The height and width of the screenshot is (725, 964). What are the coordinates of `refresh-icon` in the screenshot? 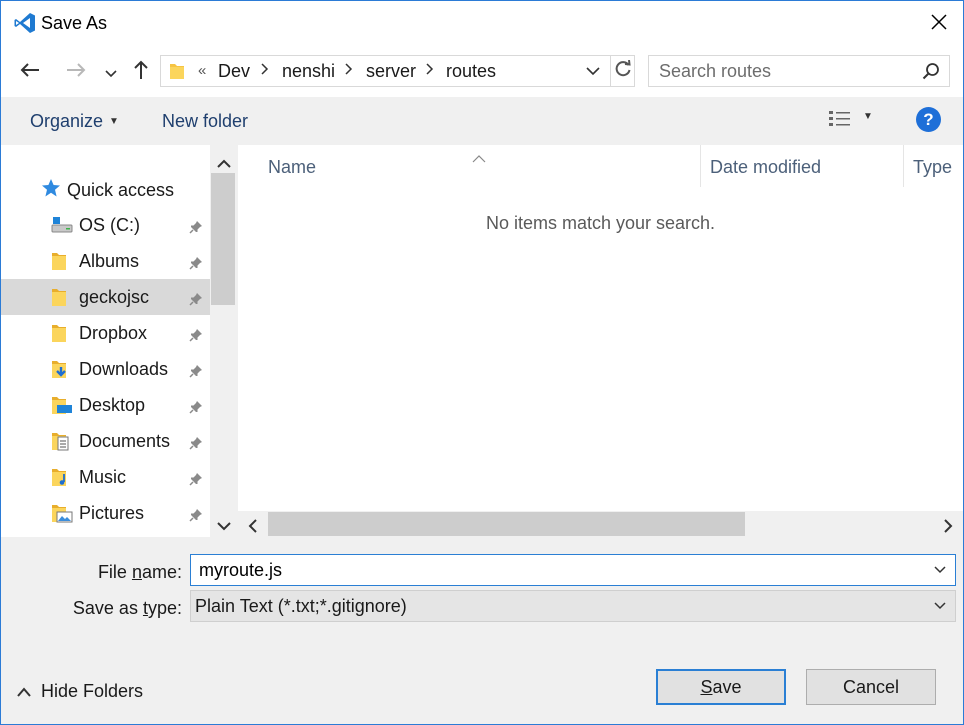 It's located at (623, 71).